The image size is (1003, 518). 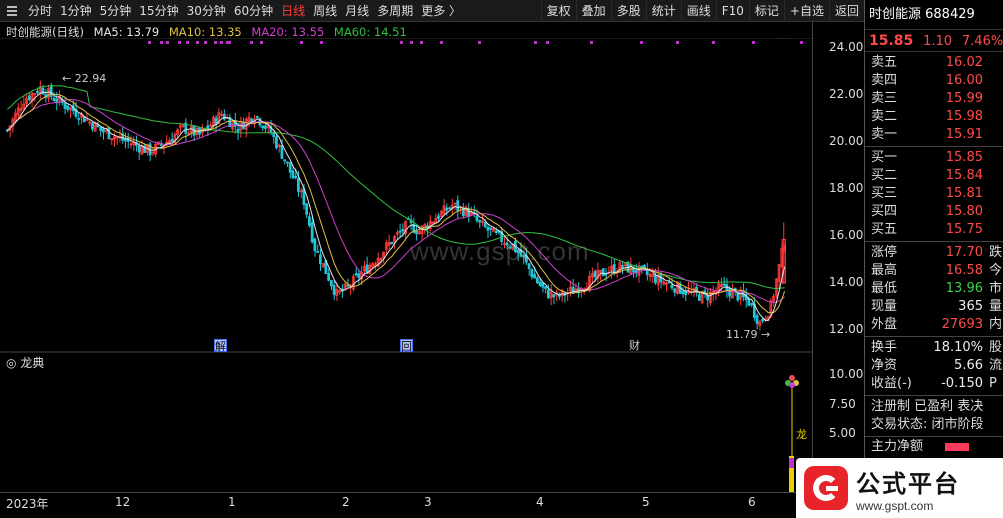 What do you see at coordinates (40, 11) in the screenshot?
I see `tab-0: 分时` at bounding box center [40, 11].